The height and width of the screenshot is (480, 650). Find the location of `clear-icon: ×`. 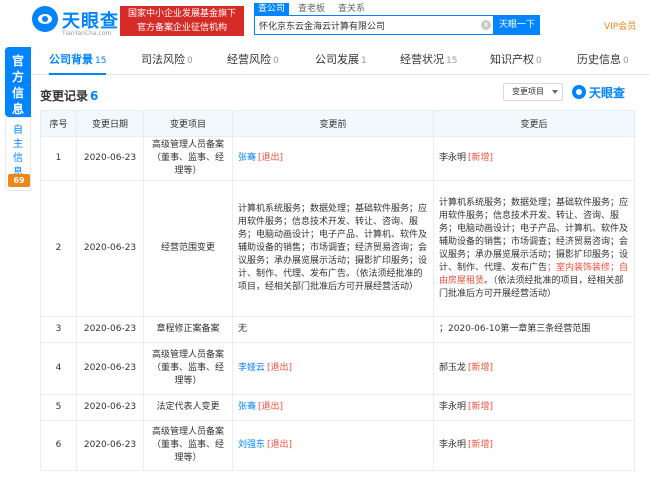

clear-icon: × is located at coordinates (486, 25).